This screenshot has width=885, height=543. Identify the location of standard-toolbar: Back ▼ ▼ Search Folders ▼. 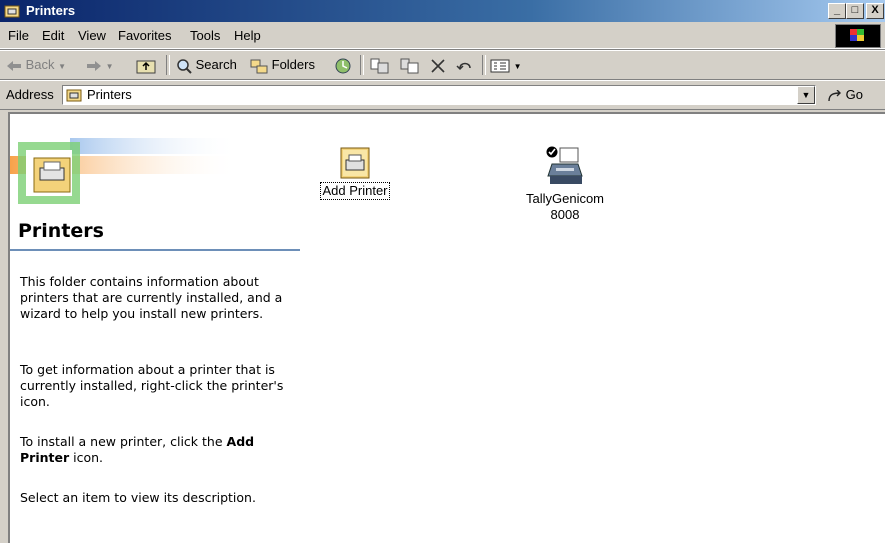
(442, 65).